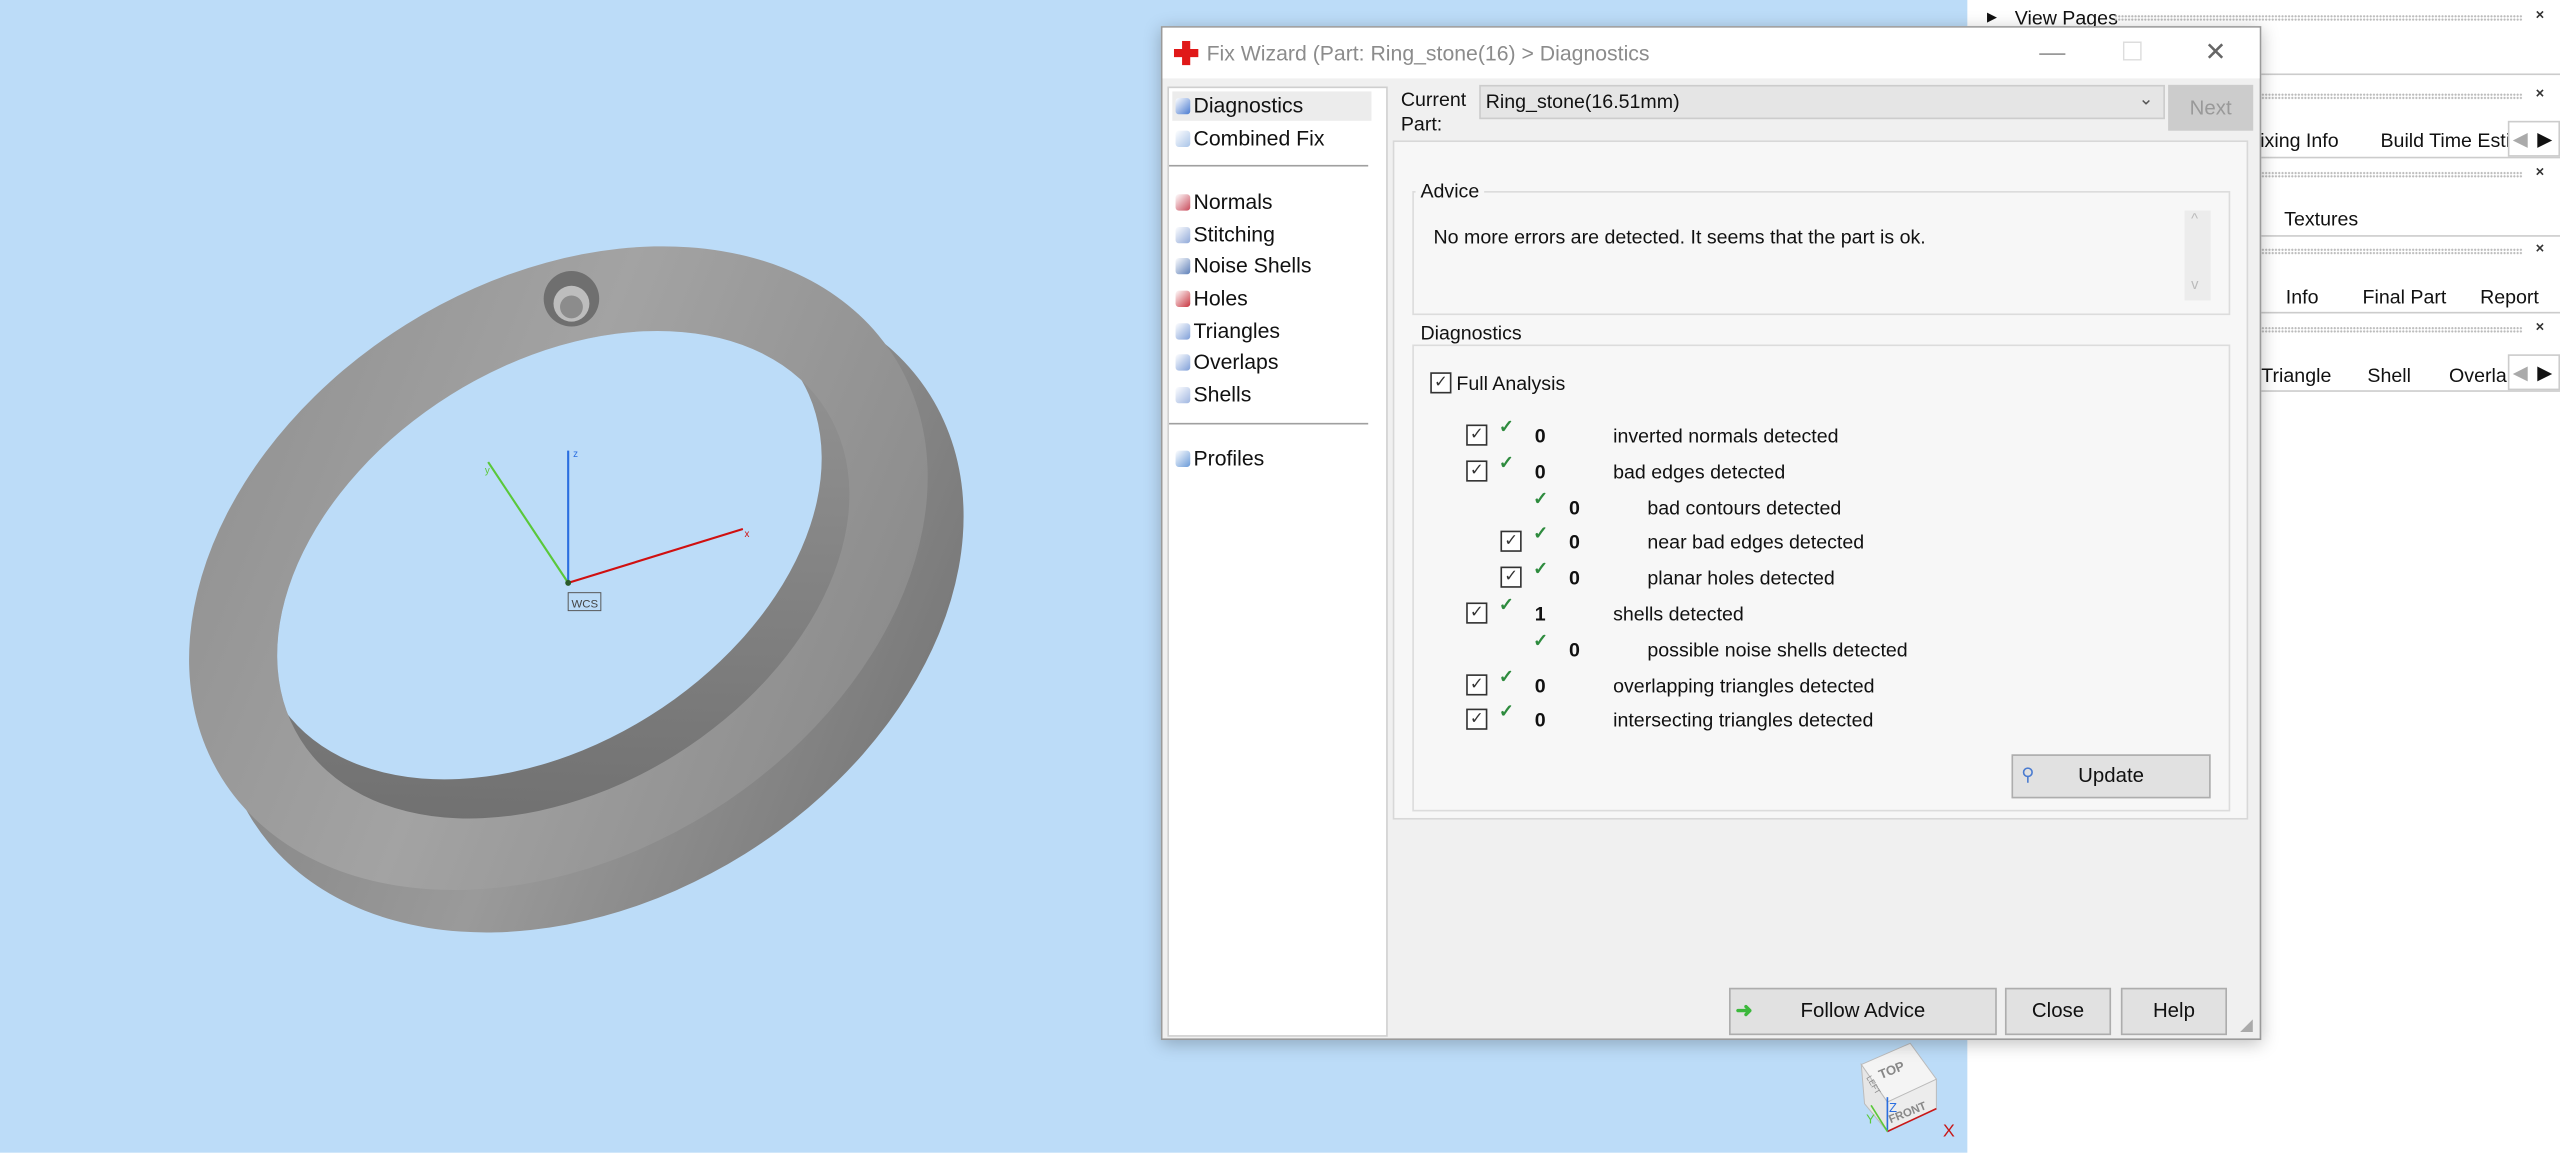 This screenshot has width=2560, height=1153. What do you see at coordinates (2293, 140) in the screenshot?
I see `tab-fixing-info: Fixing Info` at bounding box center [2293, 140].